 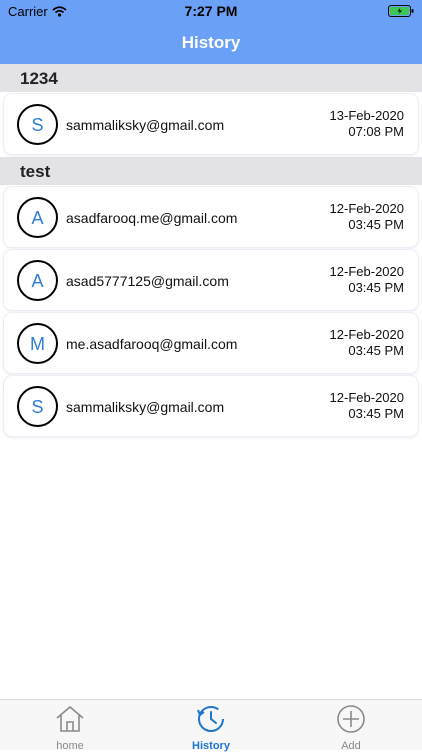 I want to click on tab-home: home, so click(x=70, y=728).